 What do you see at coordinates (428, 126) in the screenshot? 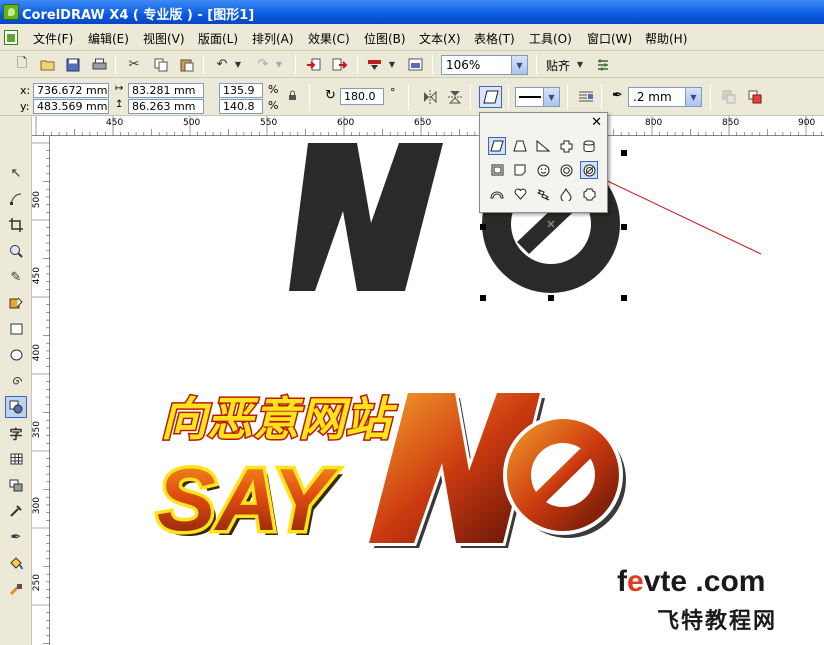
I see `horizontal-ruler: 450 500 550 600 650 700 750 800 850 900` at bounding box center [428, 126].